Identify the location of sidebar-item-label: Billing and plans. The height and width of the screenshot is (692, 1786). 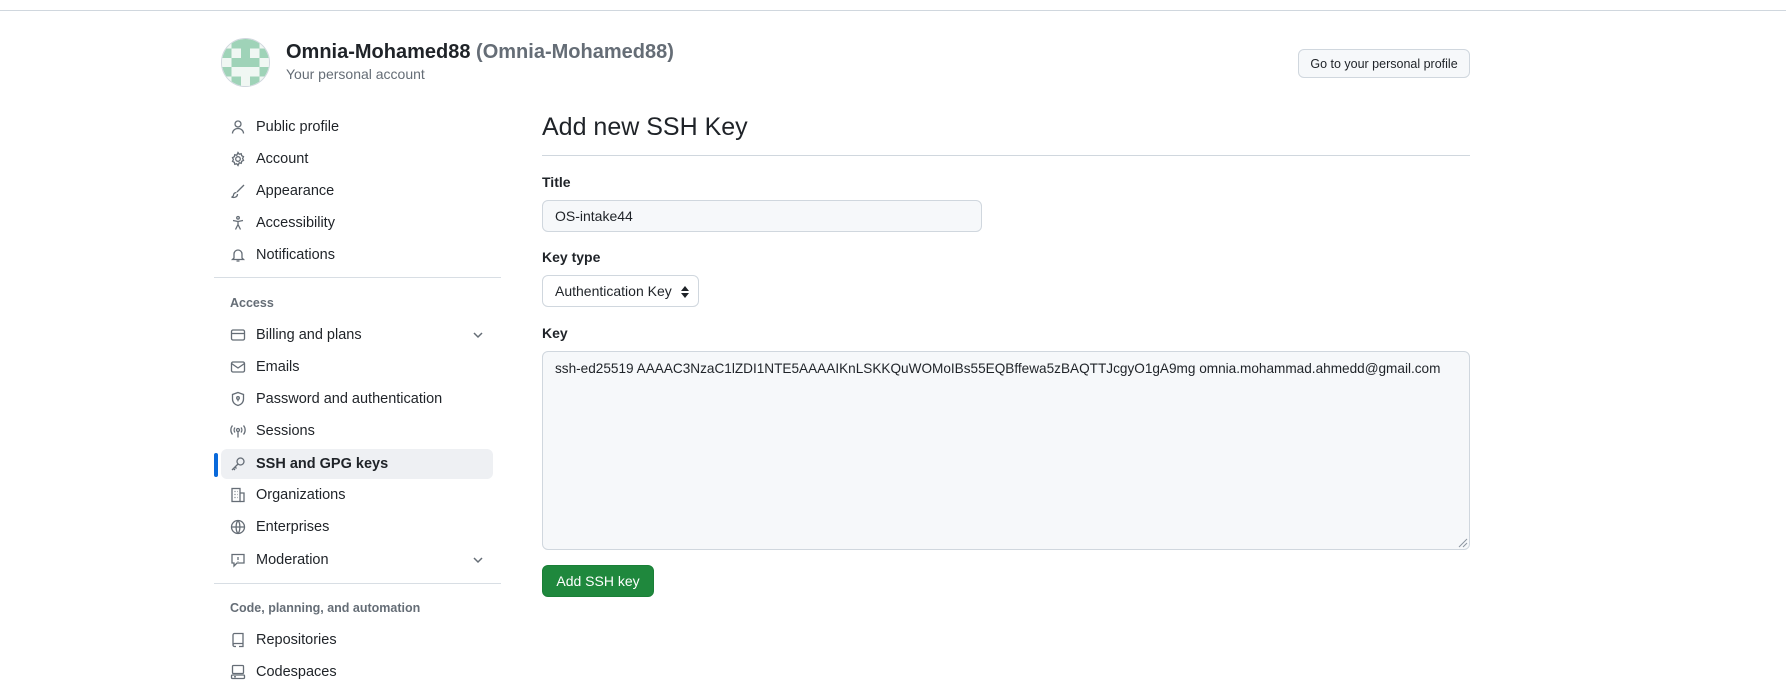
(309, 335).